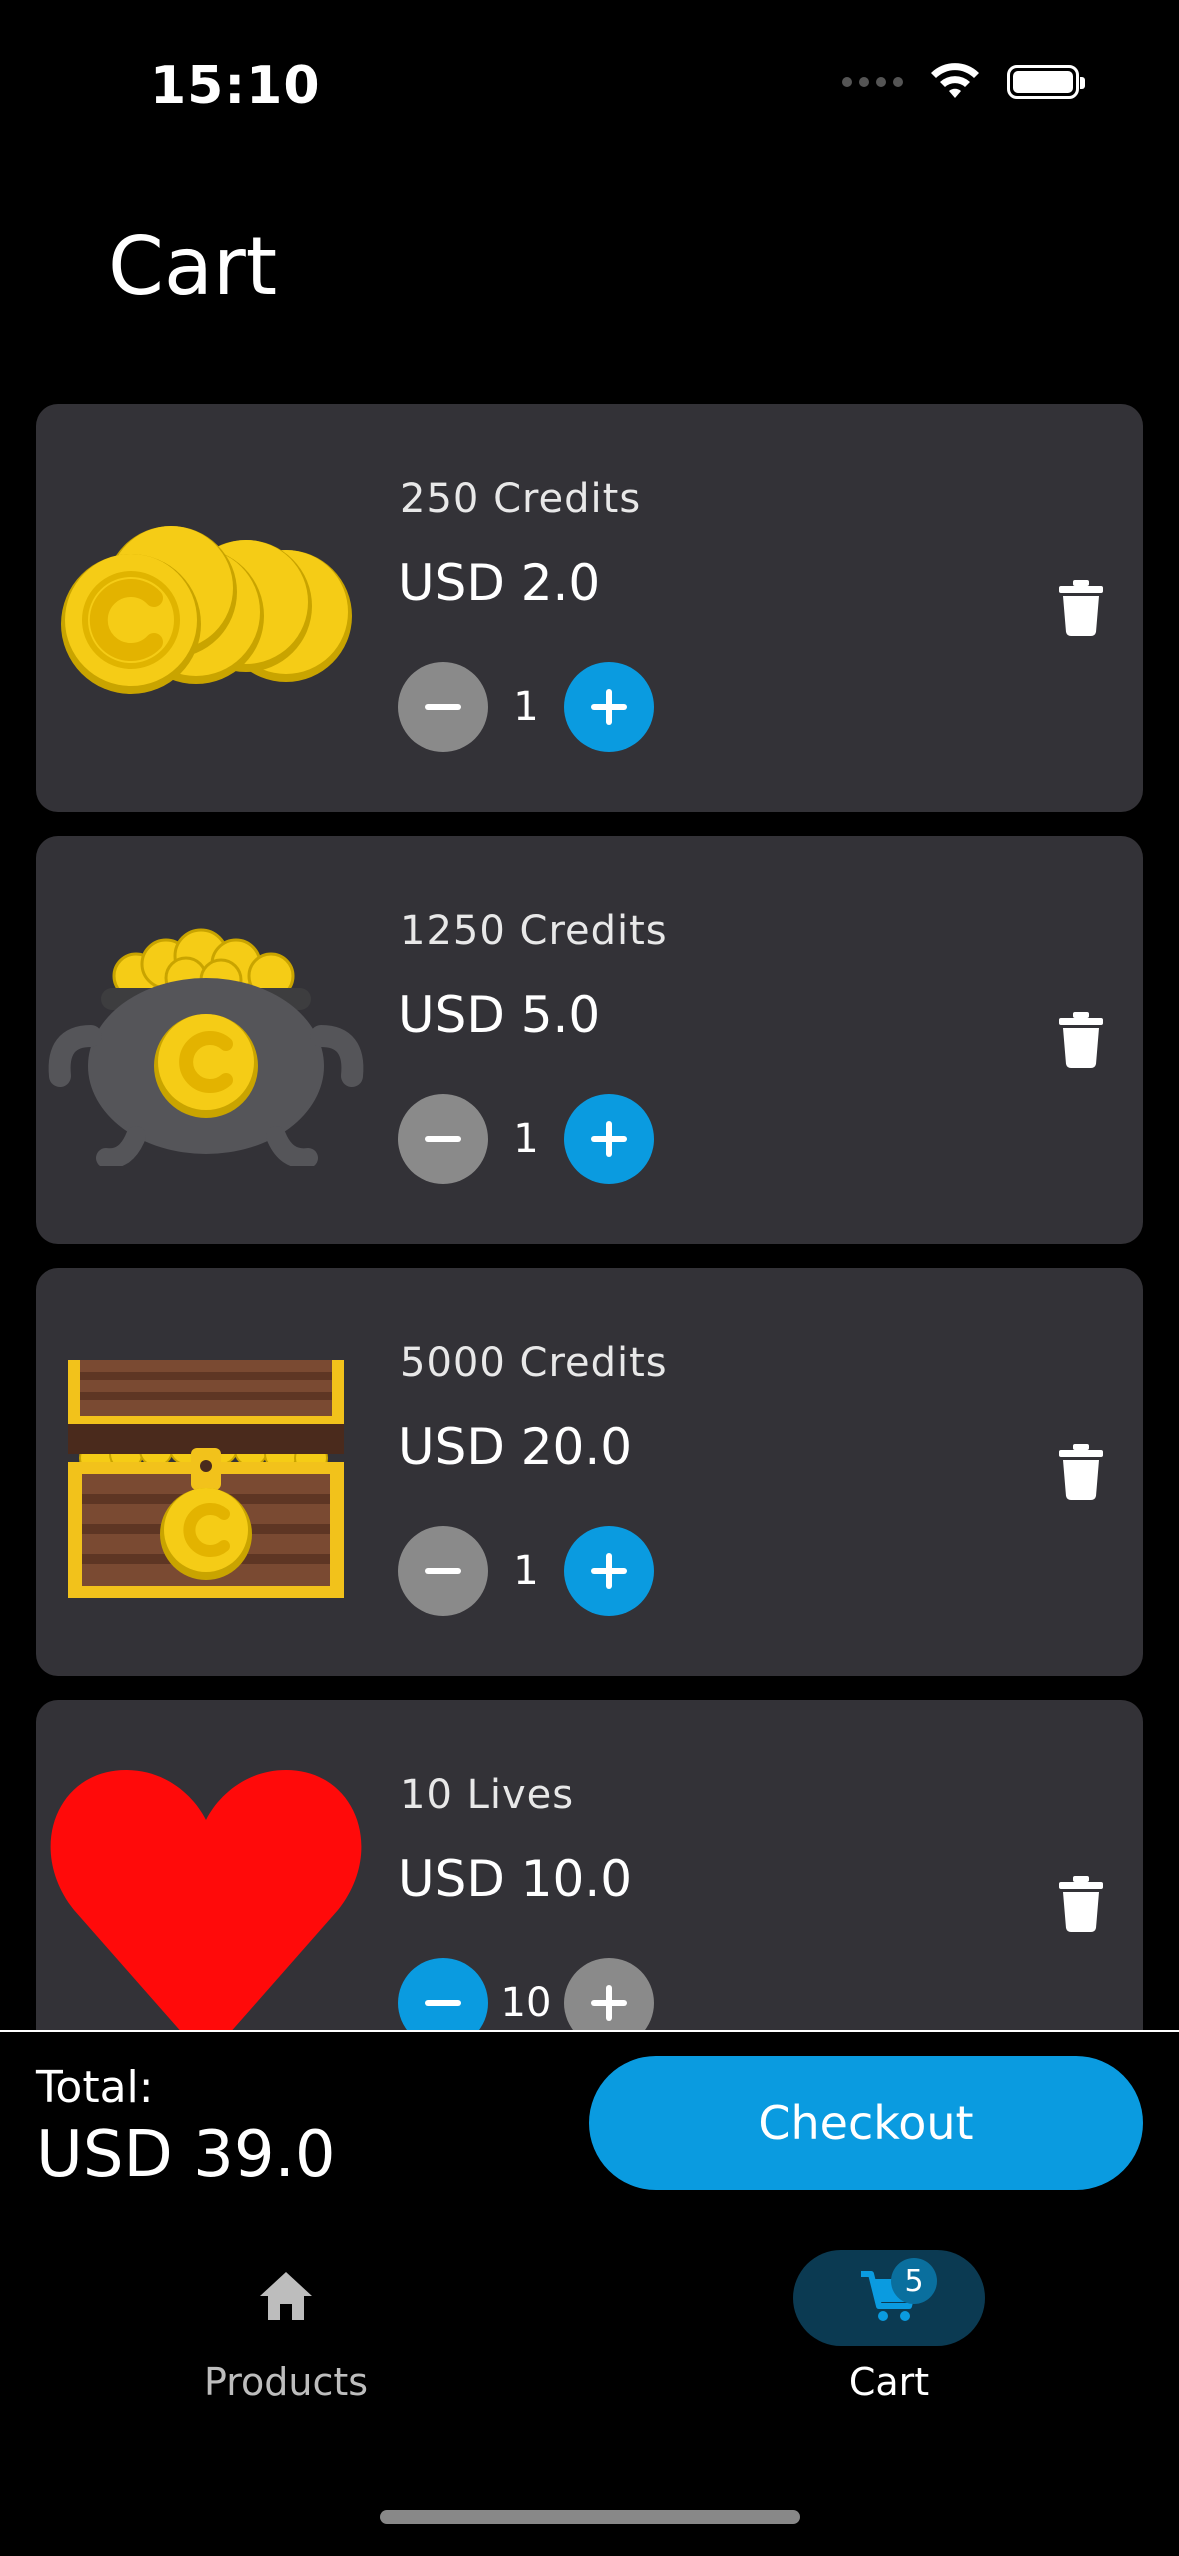 The height and width of the screenshot is (2556, 1179). What do you see at coordinates (955, 80) in the screenshot?
I see `wifi-icon` at bounding box center [955, 80].